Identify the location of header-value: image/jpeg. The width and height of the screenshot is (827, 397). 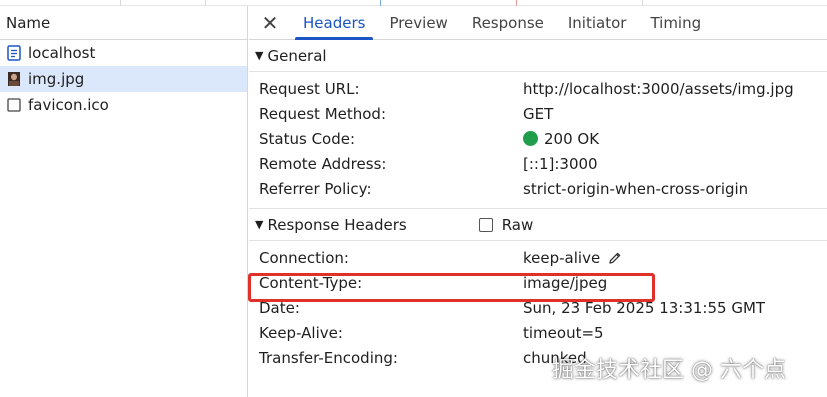
(565, 282).